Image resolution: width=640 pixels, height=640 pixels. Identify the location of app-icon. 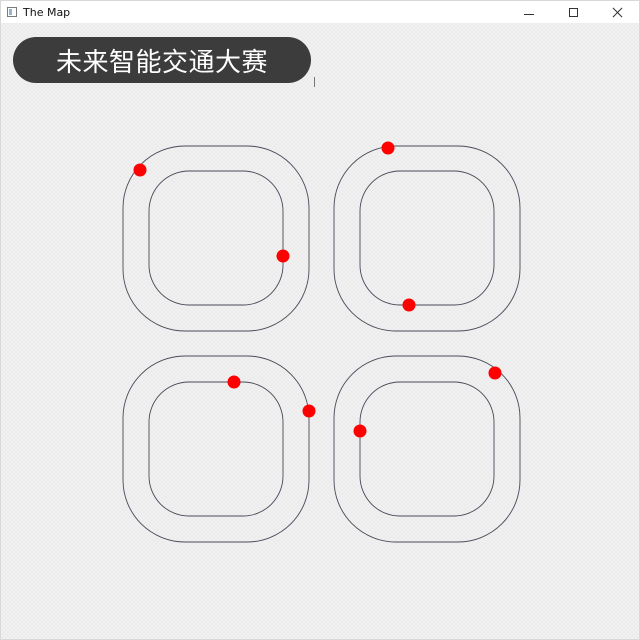
(12, 12).